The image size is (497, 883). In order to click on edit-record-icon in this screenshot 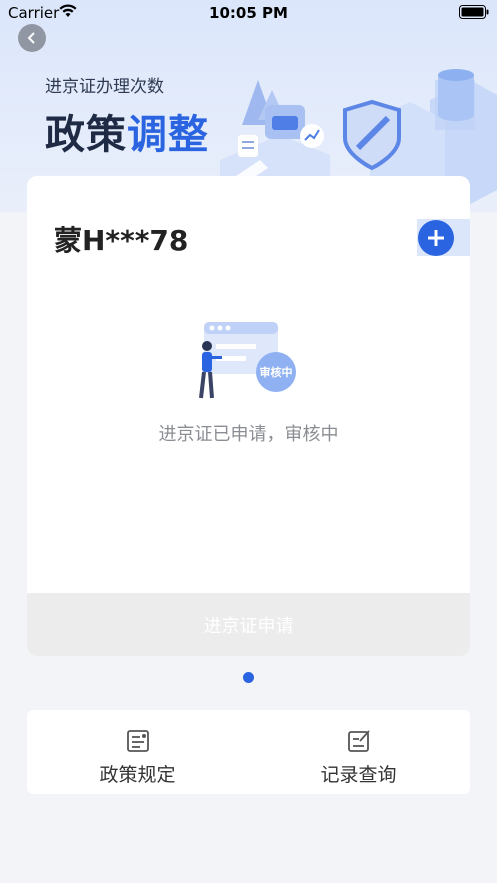, I will do `click(359, 741)`.